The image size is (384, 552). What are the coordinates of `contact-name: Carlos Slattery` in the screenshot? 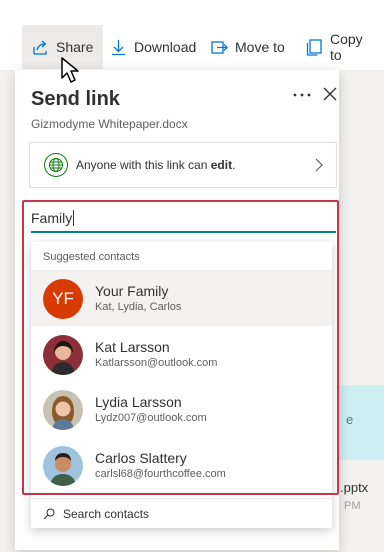 It's located at (141, 458).